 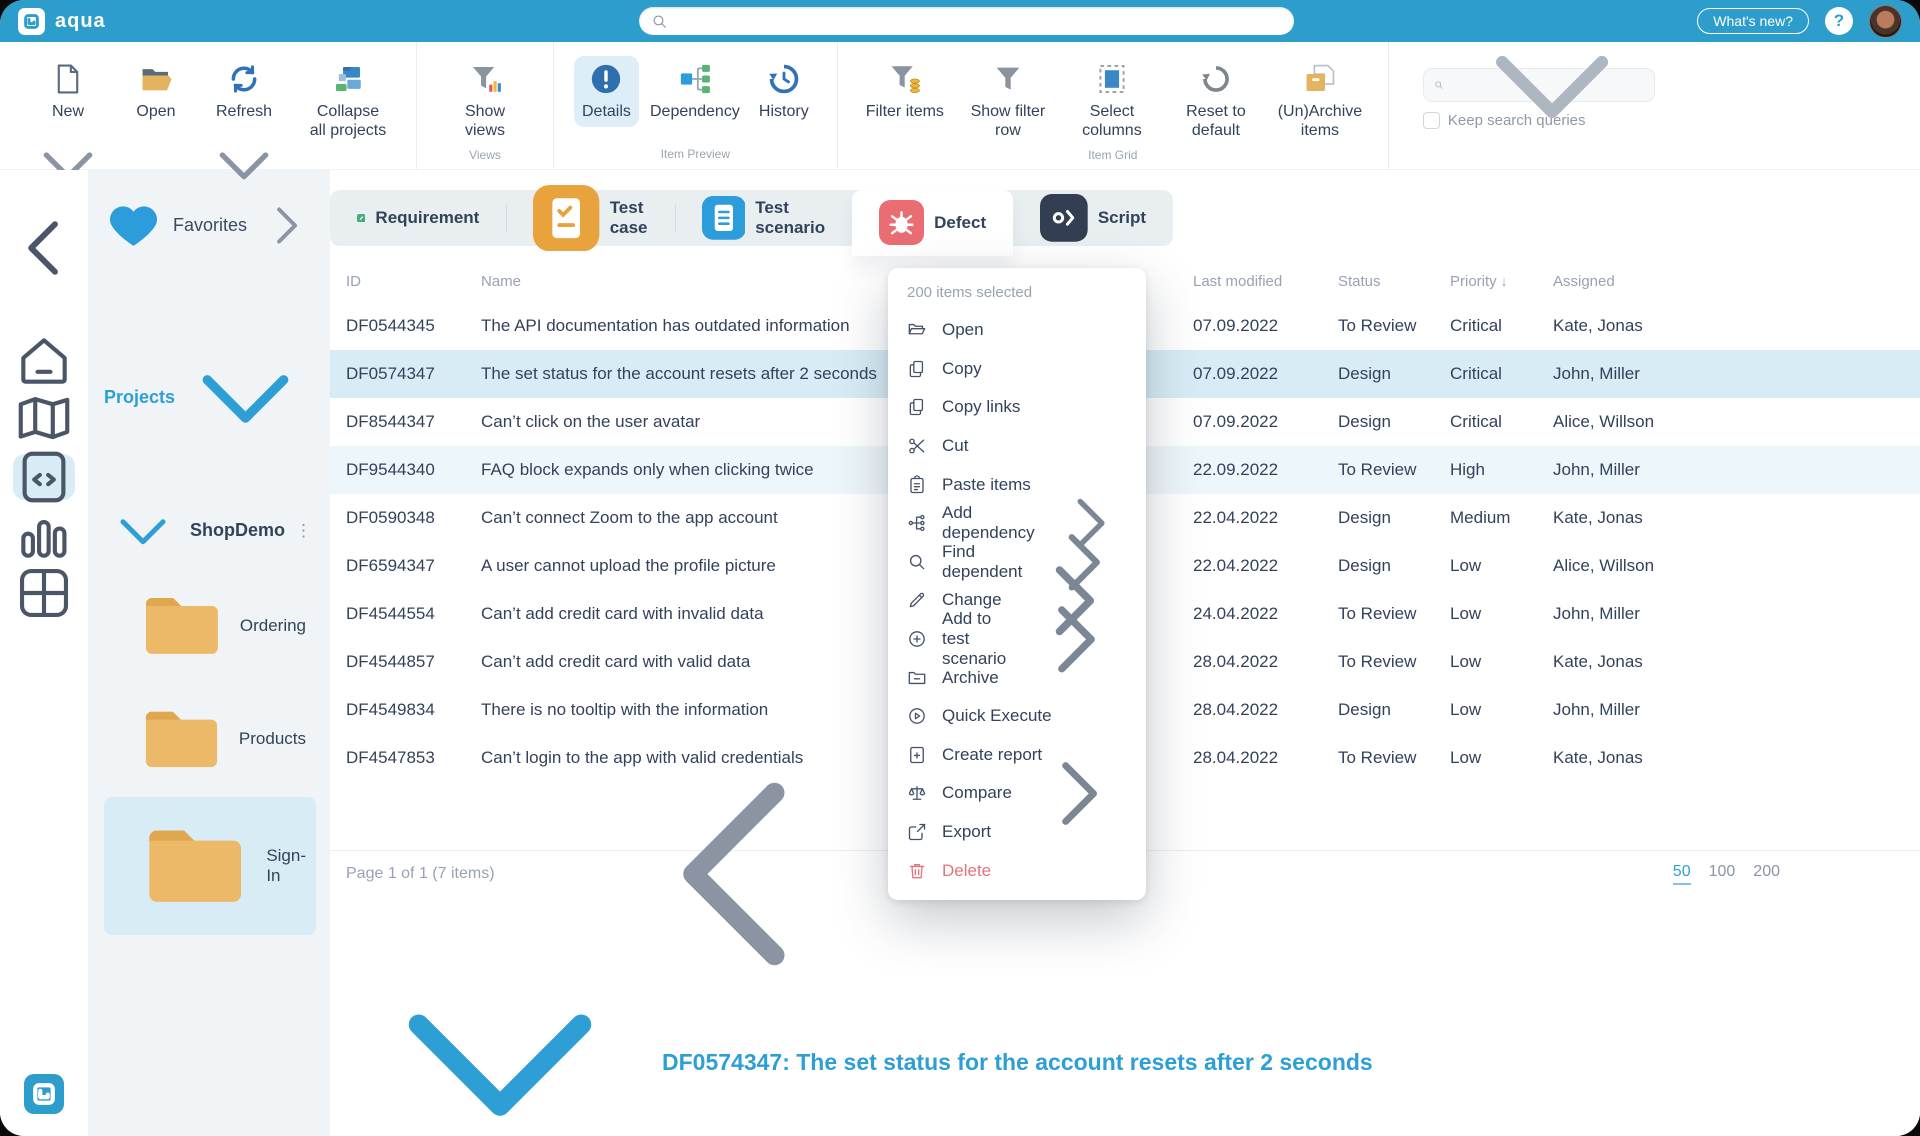 I want to click on cell-id: DF0544345, so click(x=390, y=325).